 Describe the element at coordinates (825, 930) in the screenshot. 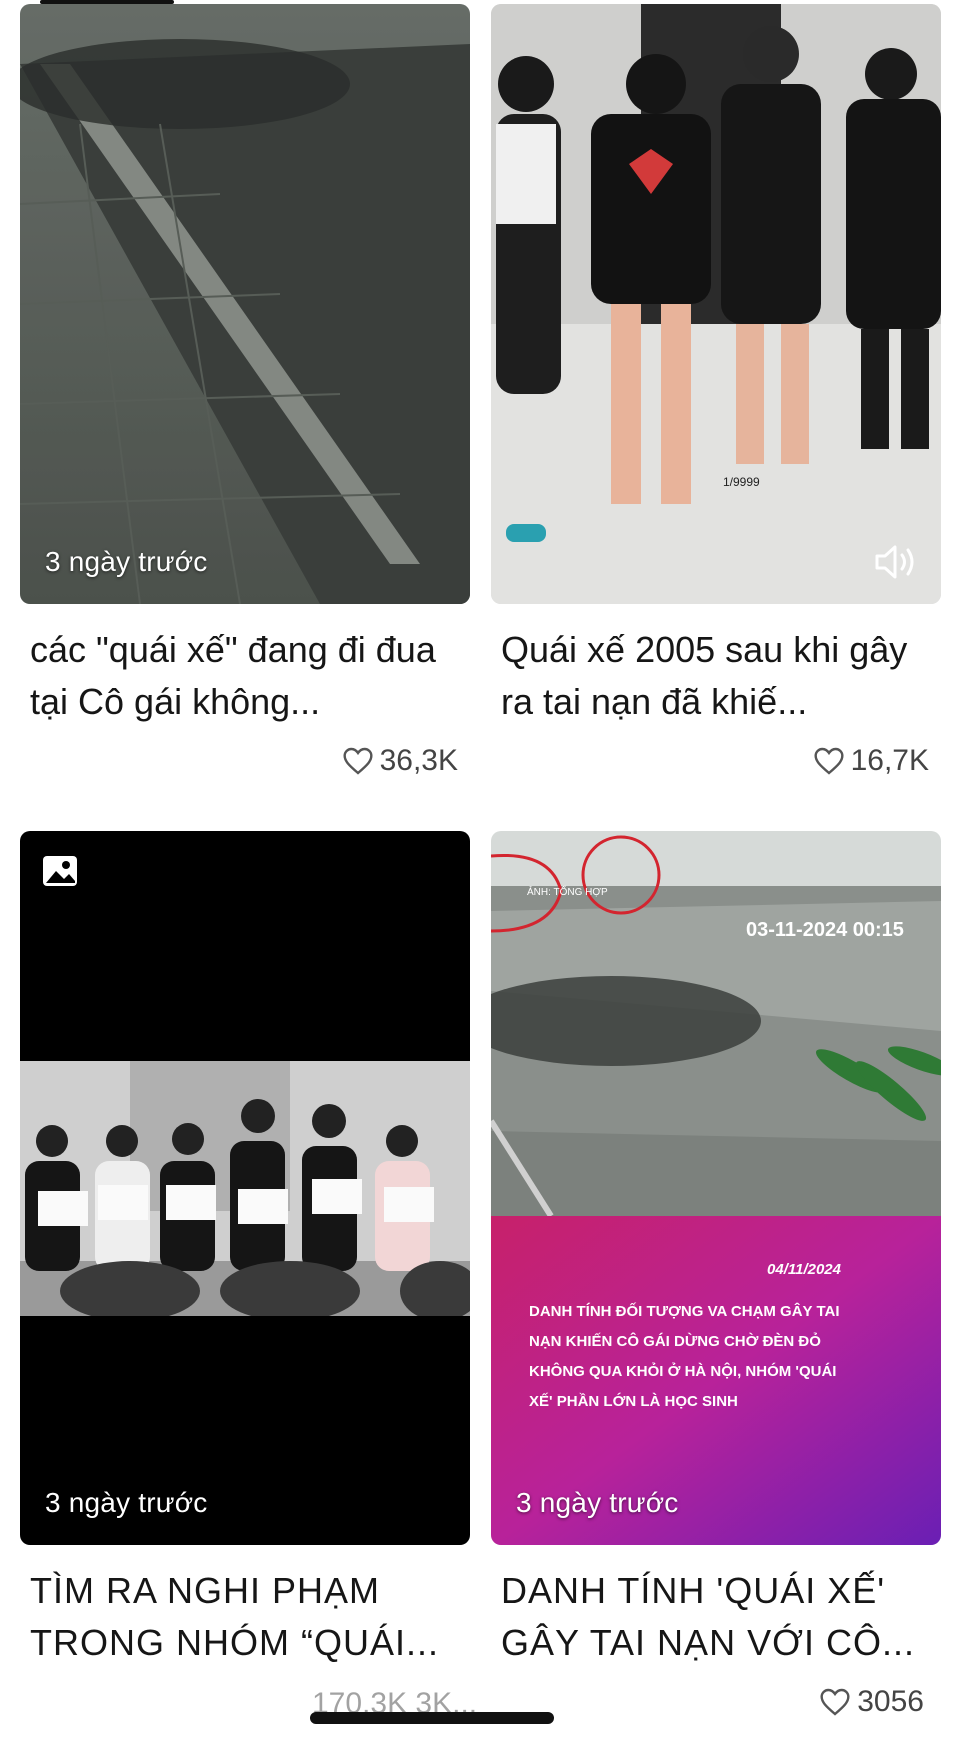

I see `overlay-timestamp: 03-11-2024 00:15` at that location.